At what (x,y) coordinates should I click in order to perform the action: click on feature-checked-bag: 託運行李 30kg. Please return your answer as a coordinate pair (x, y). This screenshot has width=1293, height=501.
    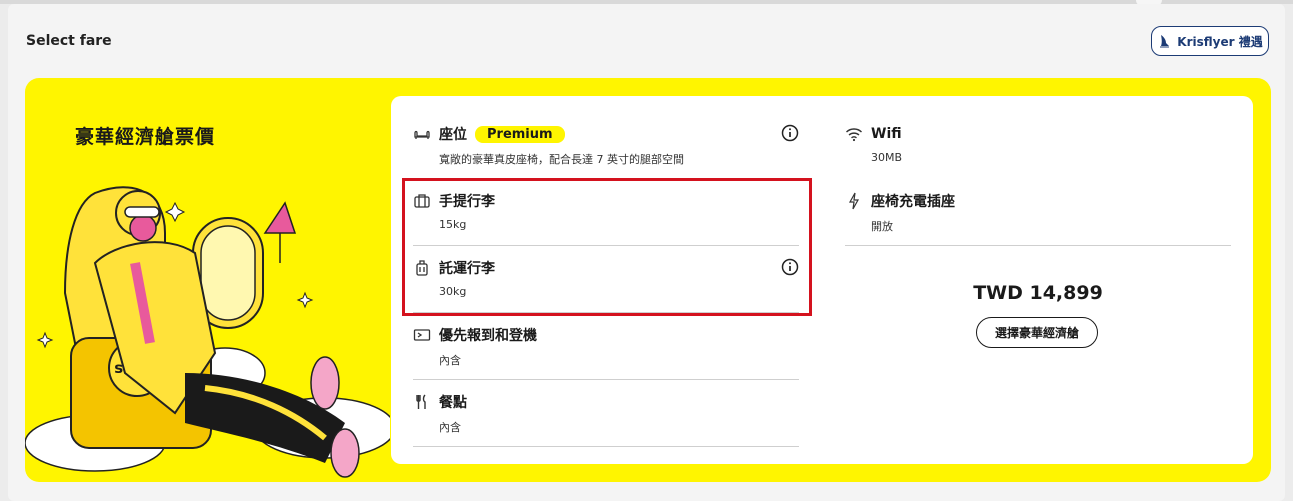
    Looking at the image, I should click on (606, 278).